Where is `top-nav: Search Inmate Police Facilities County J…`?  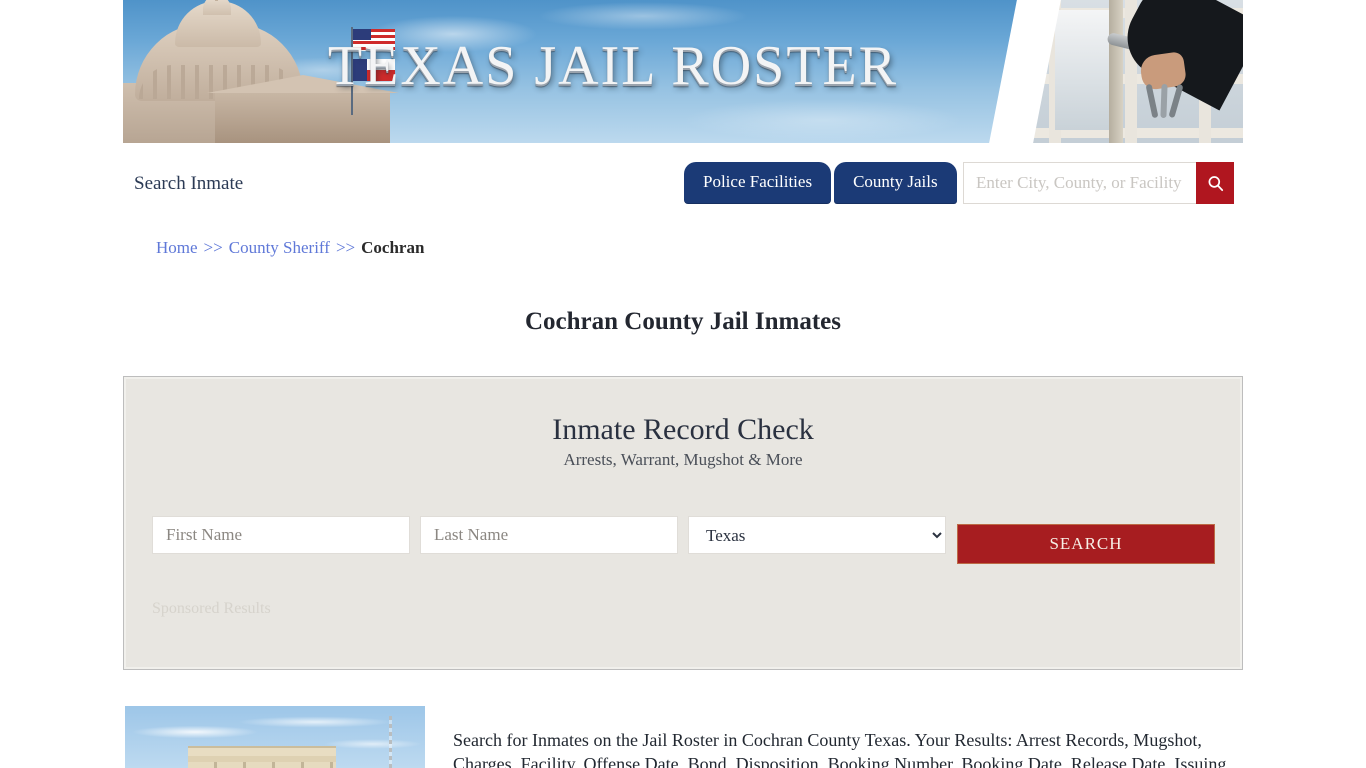 top-nav: Search Inmate Police Facilities County J… is located at coordinates (683, 183).